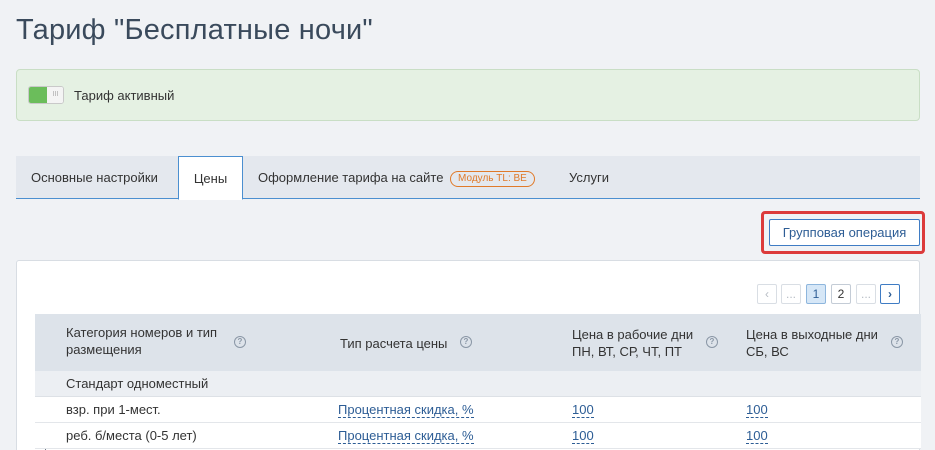 Image resolution: width=935 pixels, height=450 pixels. Describe the element at coordinates (492, 179) in the screenshot. I see `module-badge: Модуль TL: BE` at that location.